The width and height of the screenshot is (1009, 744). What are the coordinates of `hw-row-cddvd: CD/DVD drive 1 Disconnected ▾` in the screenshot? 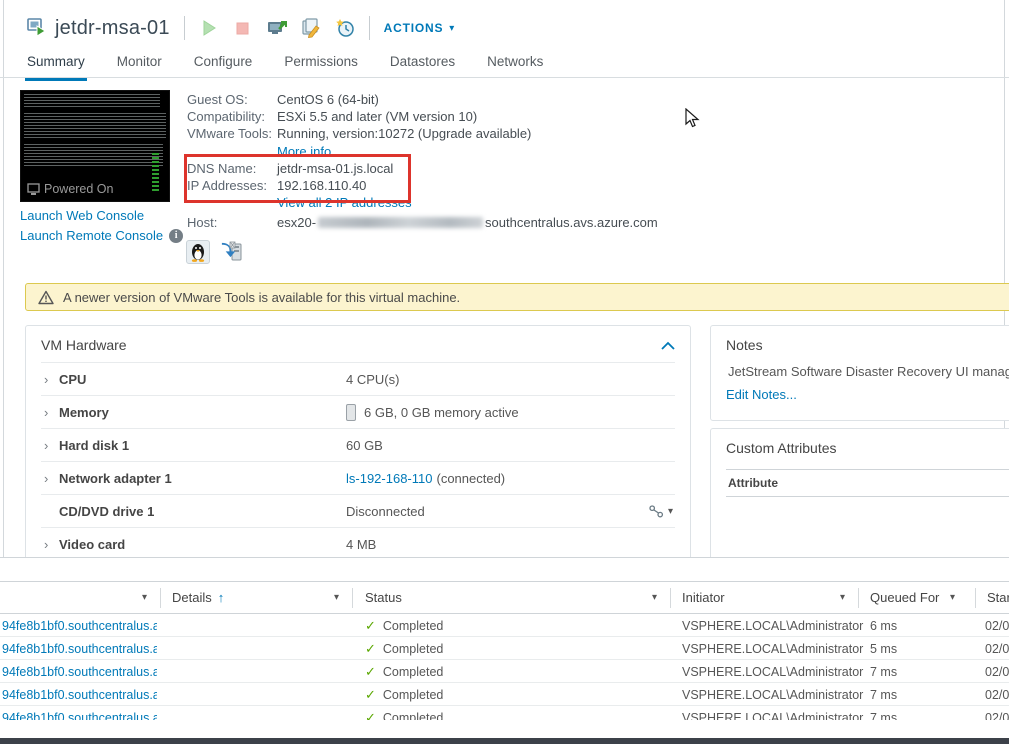 It's located at (358, 510).